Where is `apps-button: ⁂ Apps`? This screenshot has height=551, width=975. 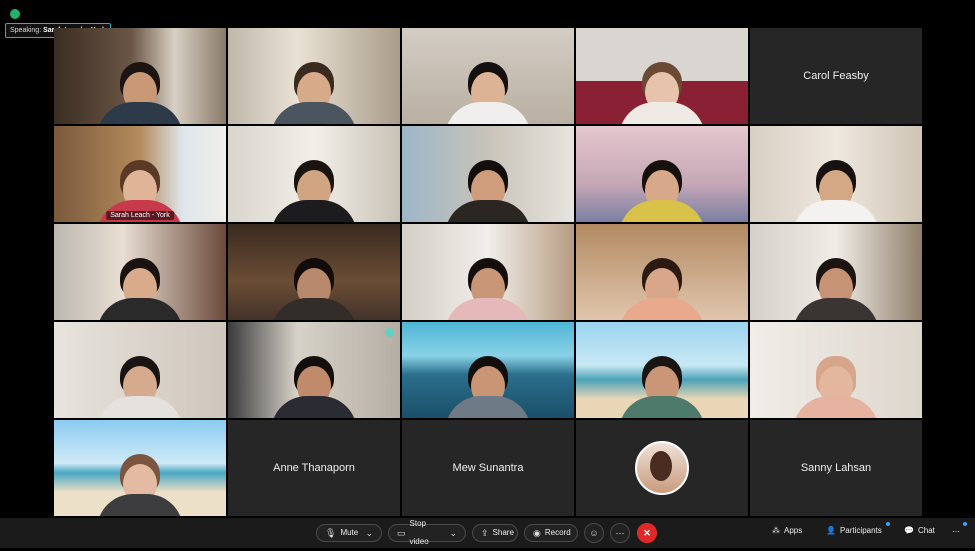 apps-button: ⁂ Apps is located at coordinates (787, 530).